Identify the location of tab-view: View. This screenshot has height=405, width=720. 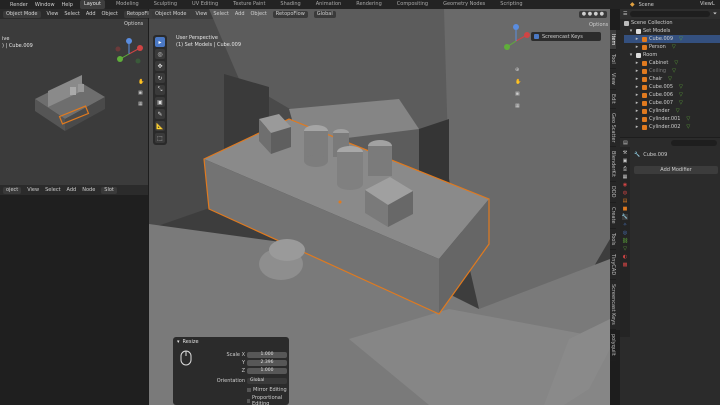
(613, 79).